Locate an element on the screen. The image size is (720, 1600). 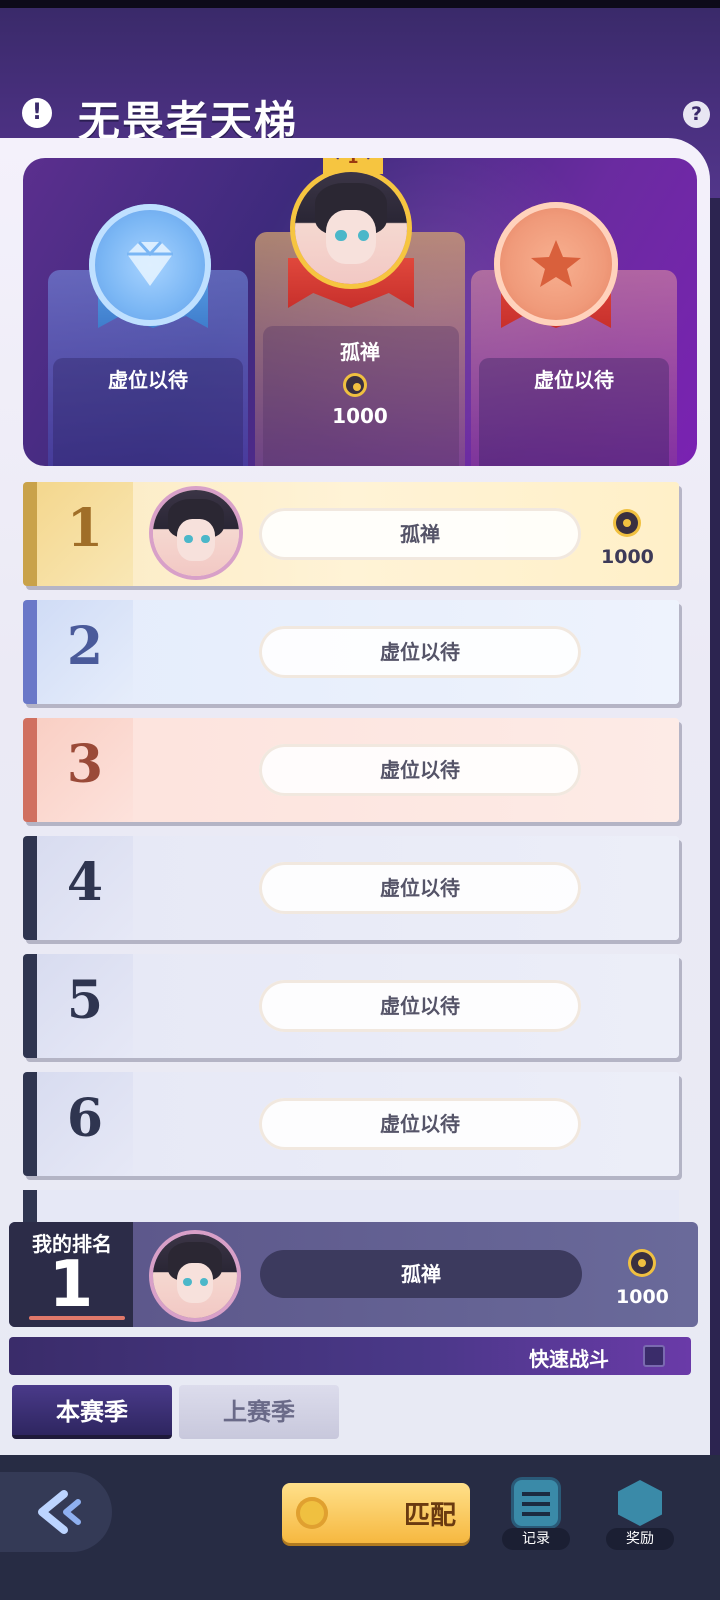
tab-current-season: 本赛季 is located at coordinates (92, 1412).